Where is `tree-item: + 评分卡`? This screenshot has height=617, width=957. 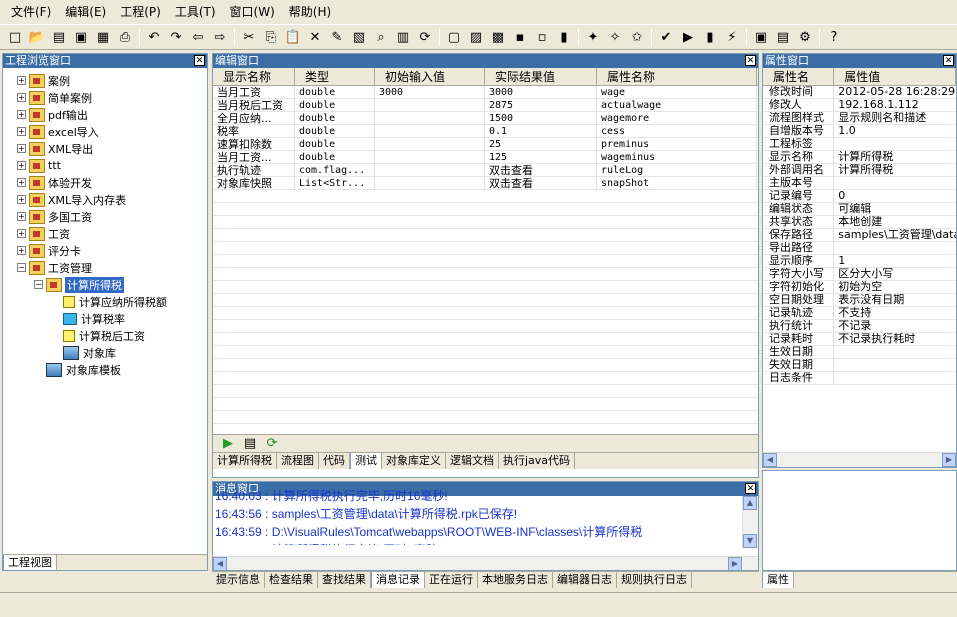 tree-item: + 评分卡 is located at coordinates (105, 250).